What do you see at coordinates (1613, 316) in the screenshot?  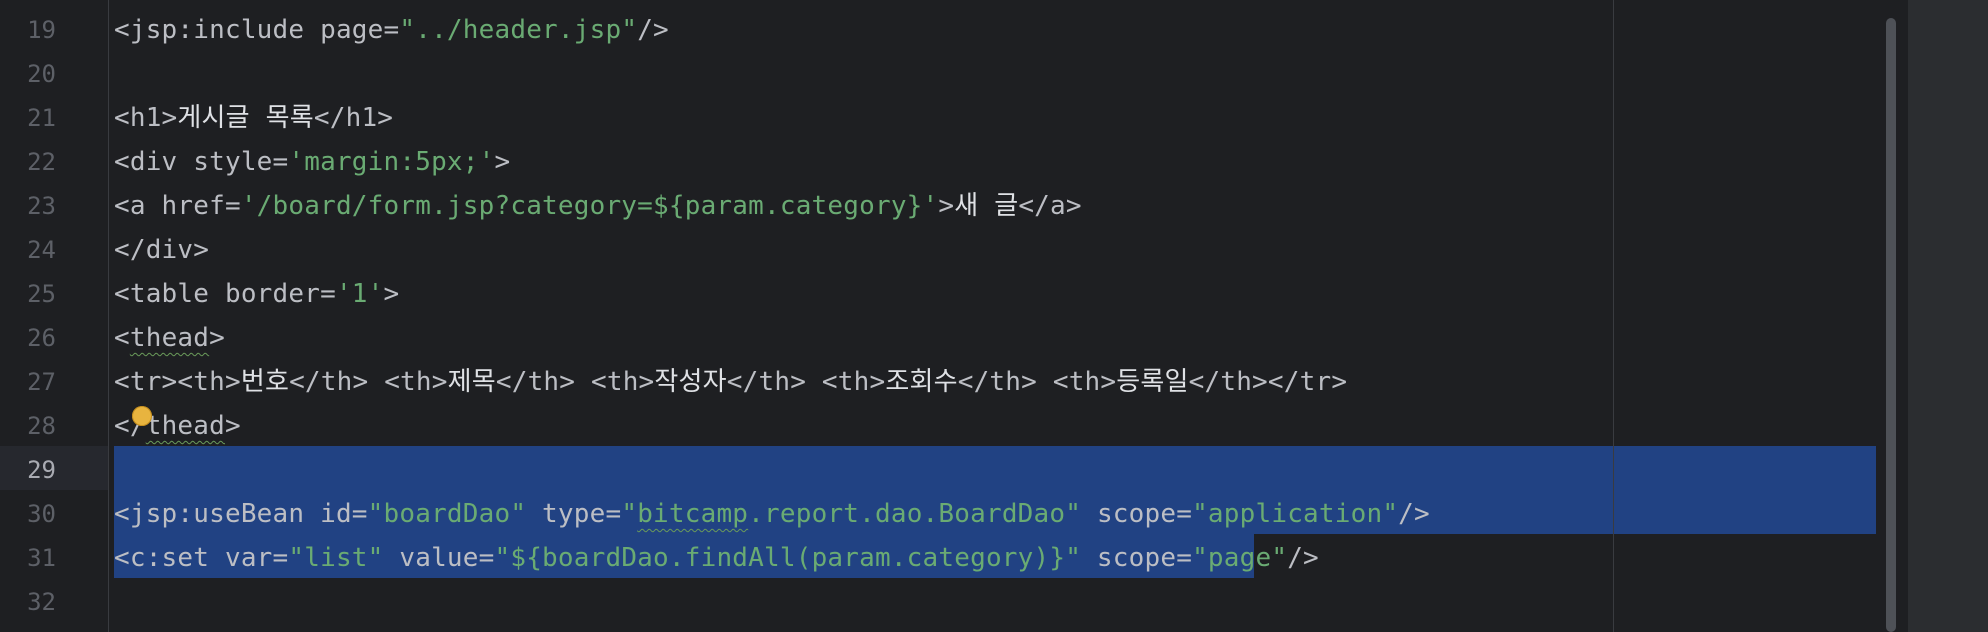 I see `right-margin-guide` at bounding box center [1613, 316].